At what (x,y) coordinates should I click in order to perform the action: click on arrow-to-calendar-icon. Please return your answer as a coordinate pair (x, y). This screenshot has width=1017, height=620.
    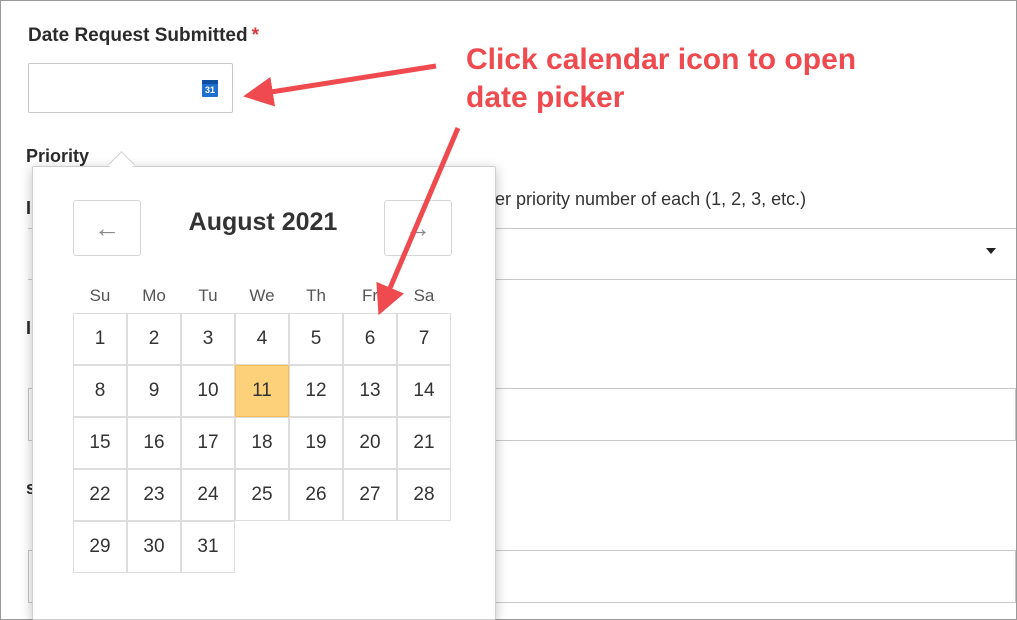
    Looking at the image, I should click on (340, 85).